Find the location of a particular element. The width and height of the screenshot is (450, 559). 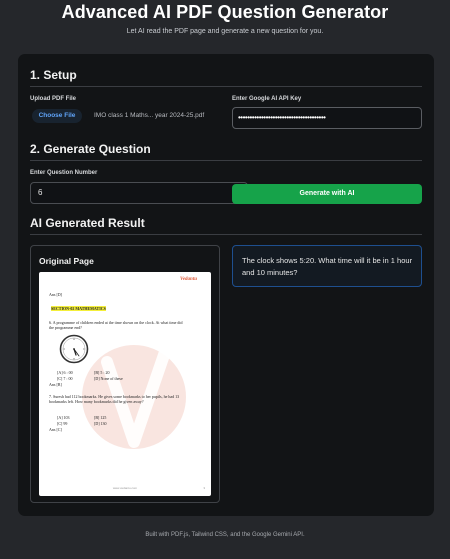

pdf-q7-option-a: [A] 103 is located at coordinates (63, 417).